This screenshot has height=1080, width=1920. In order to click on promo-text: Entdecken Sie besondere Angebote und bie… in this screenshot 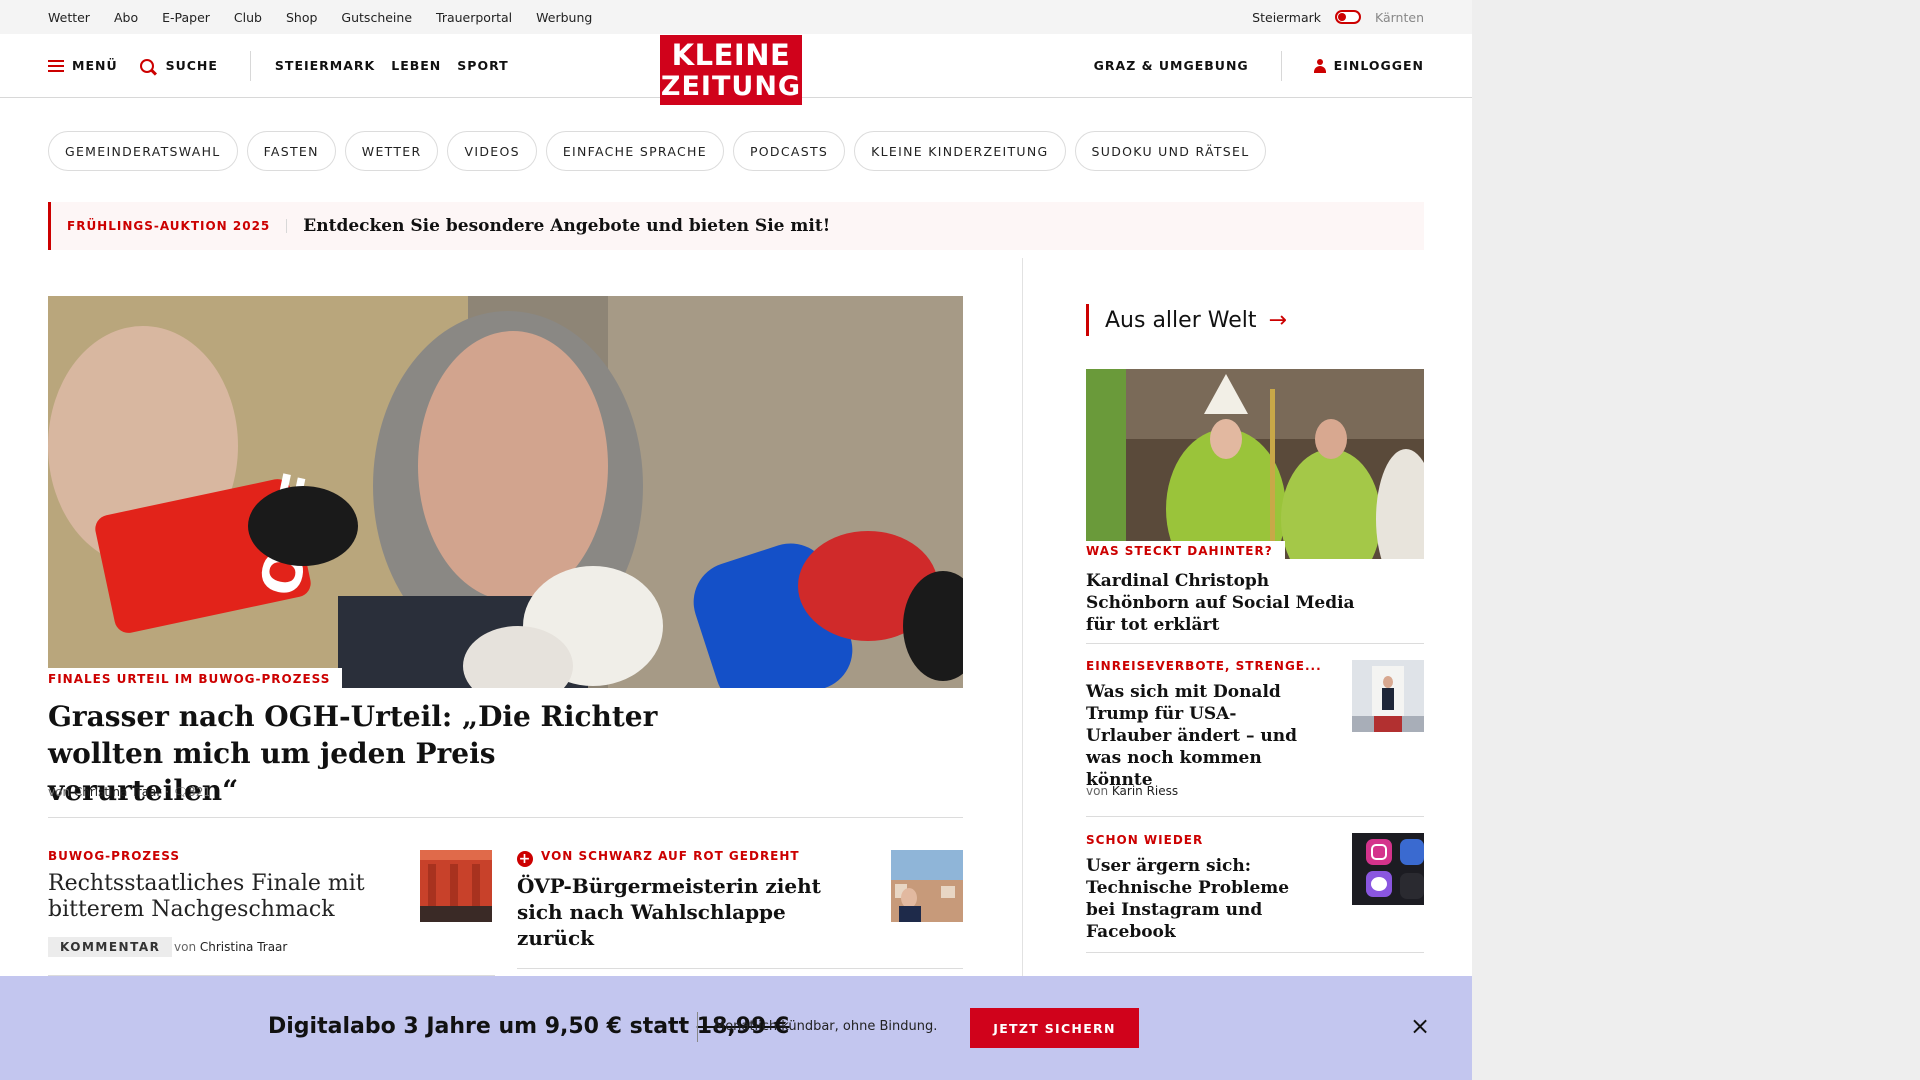, I will do `click(567, 226)`.